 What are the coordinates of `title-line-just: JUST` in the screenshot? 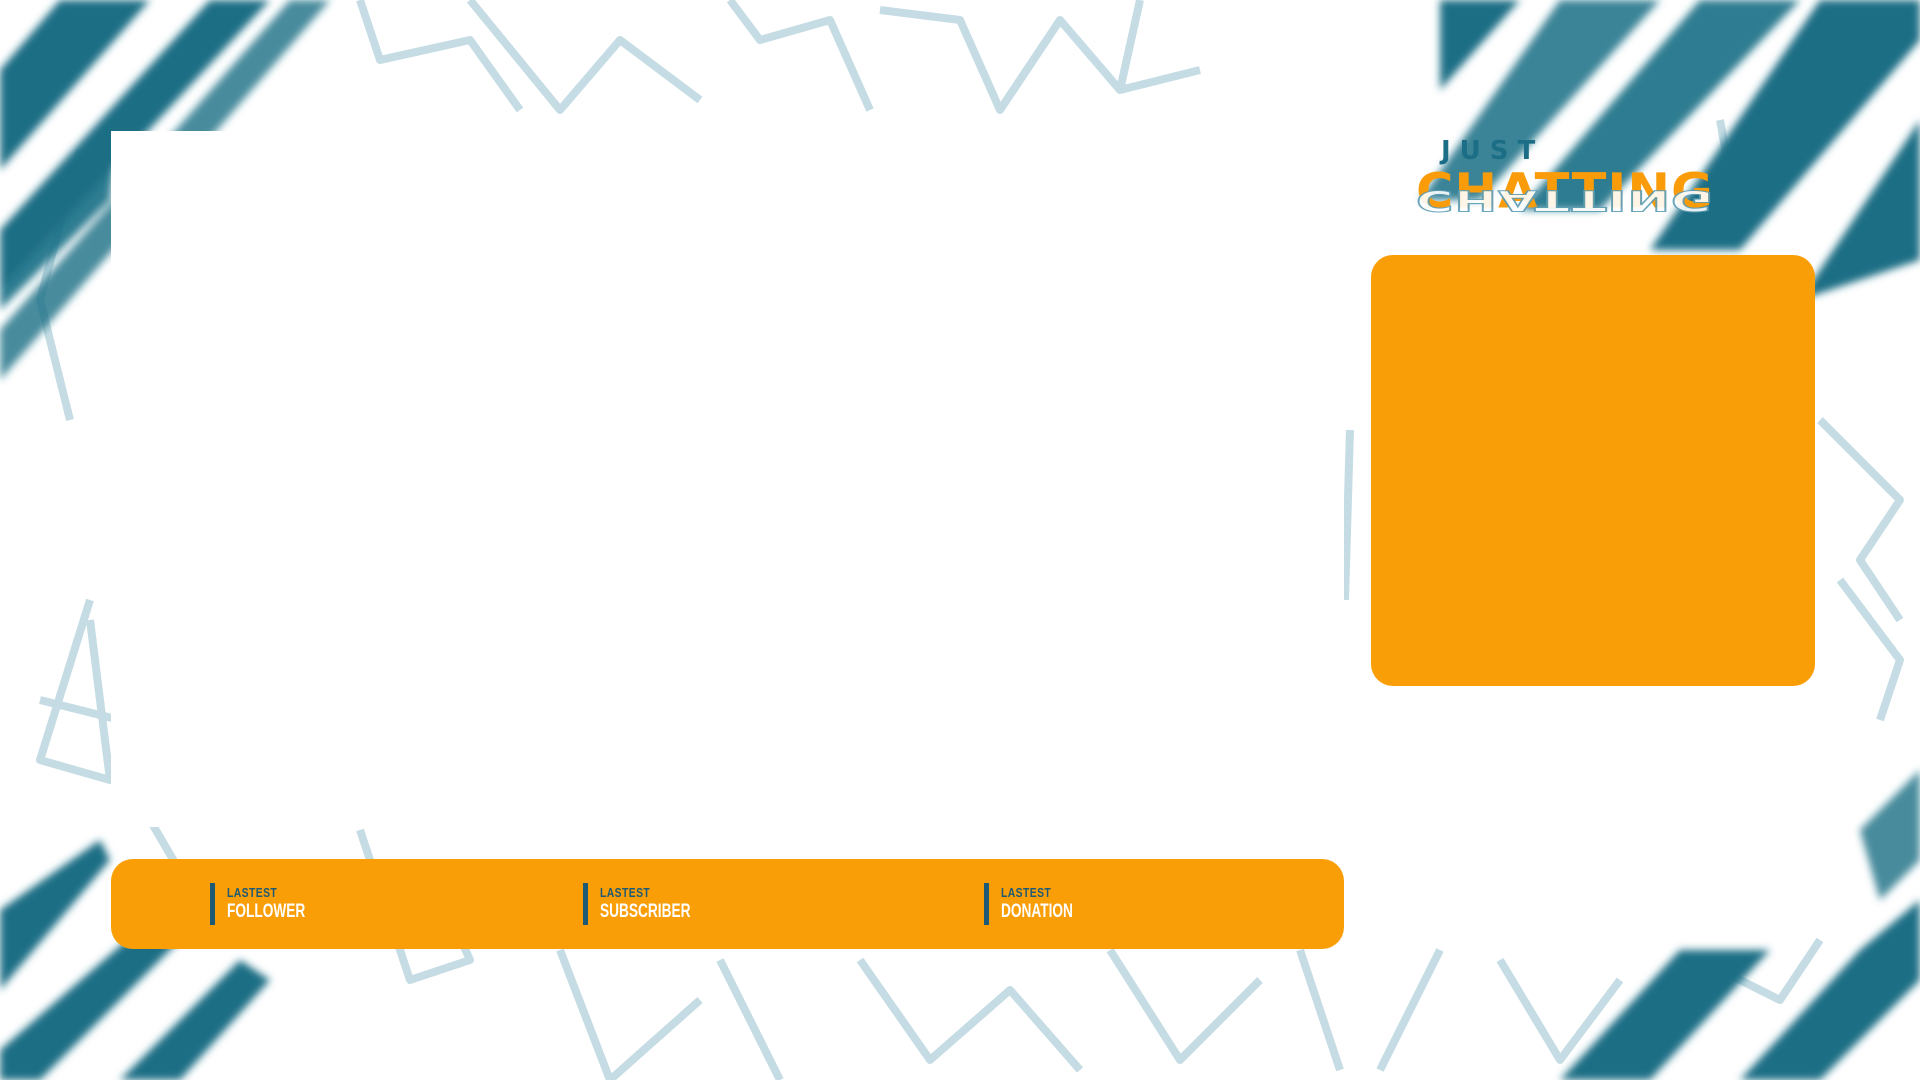 It's located at (1493, 151).